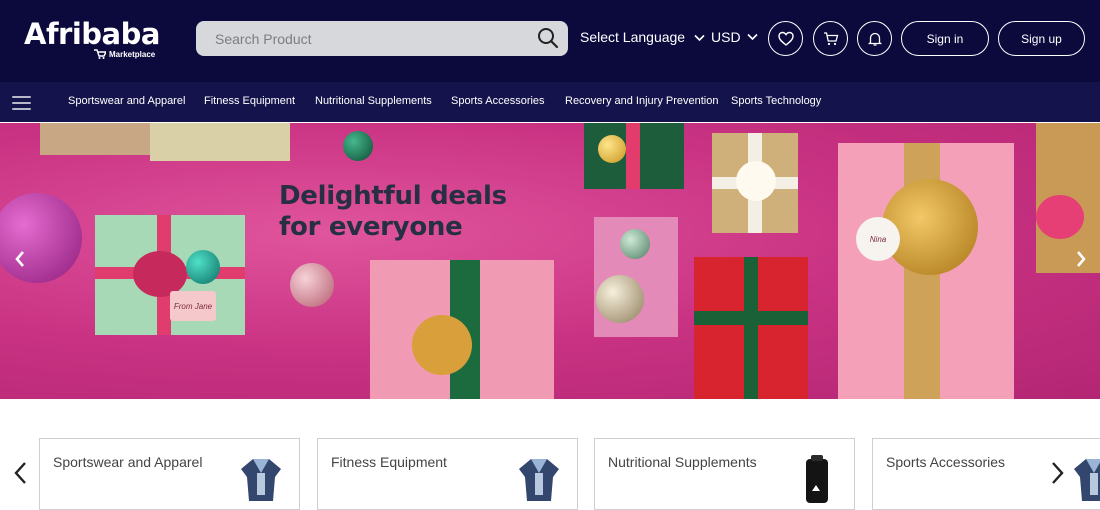 This screenshot has width=1100, height=510. Describe the element at coordinates (41, 238) in the screenshot. I see `ornament-magenta` at that location.